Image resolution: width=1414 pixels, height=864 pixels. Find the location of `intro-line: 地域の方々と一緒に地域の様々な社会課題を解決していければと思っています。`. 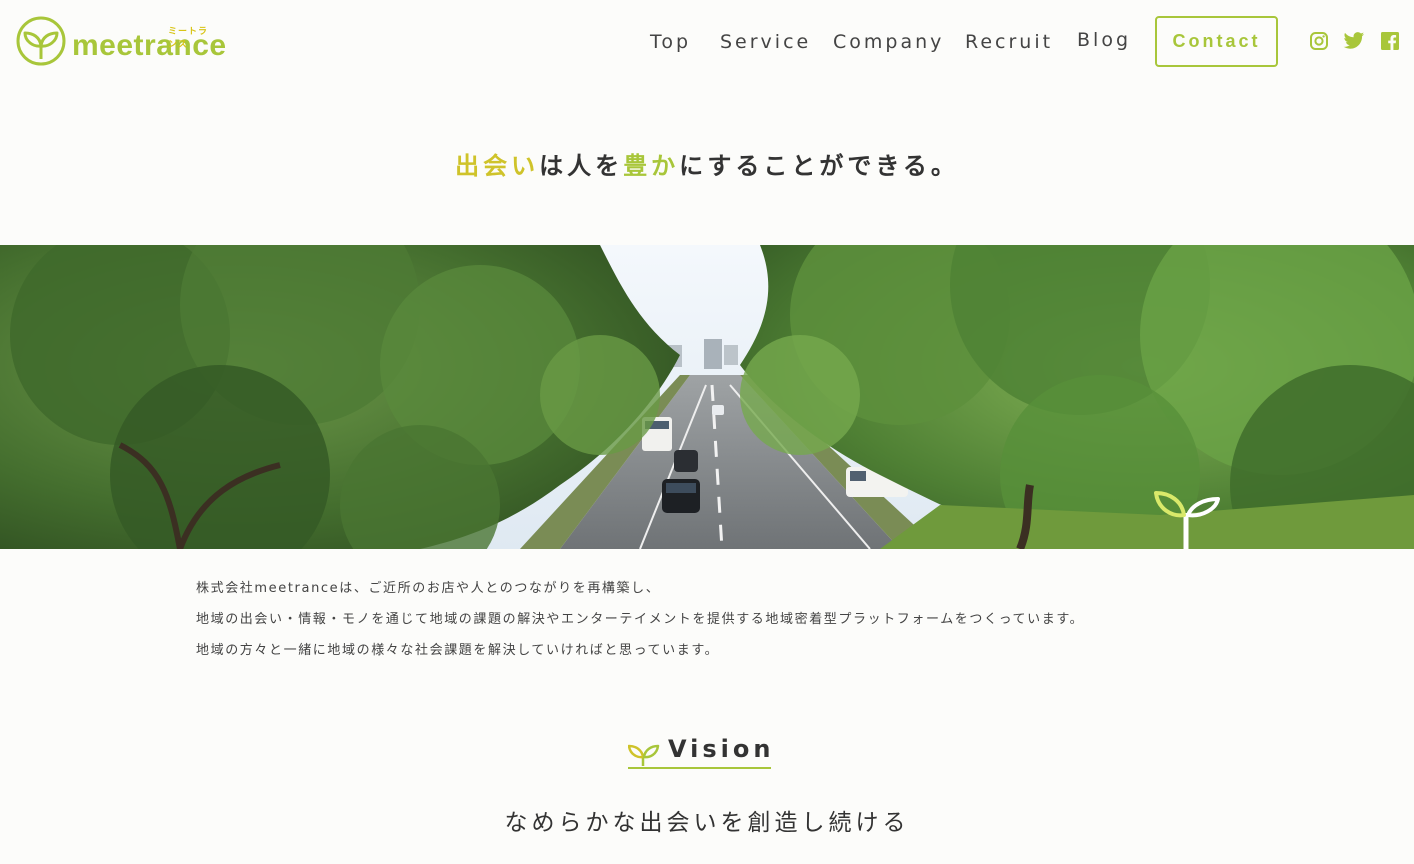

intro-line: 地域の方々と一緒に地域の様々な社会課題を解決していければと思っています。 is located at coordinates (458, 650).